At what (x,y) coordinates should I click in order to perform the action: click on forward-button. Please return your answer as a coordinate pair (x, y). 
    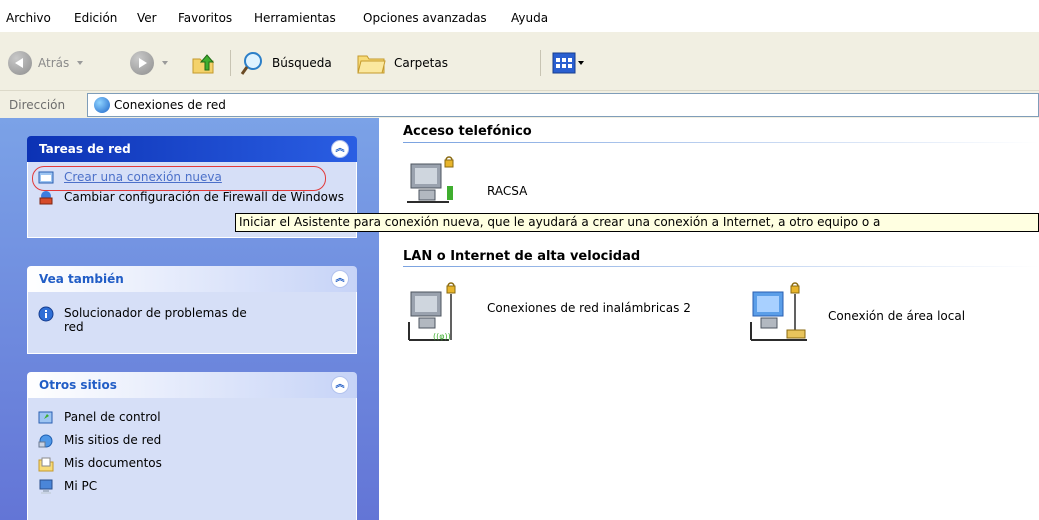
    Looking at the image, I should click on (149, 63).